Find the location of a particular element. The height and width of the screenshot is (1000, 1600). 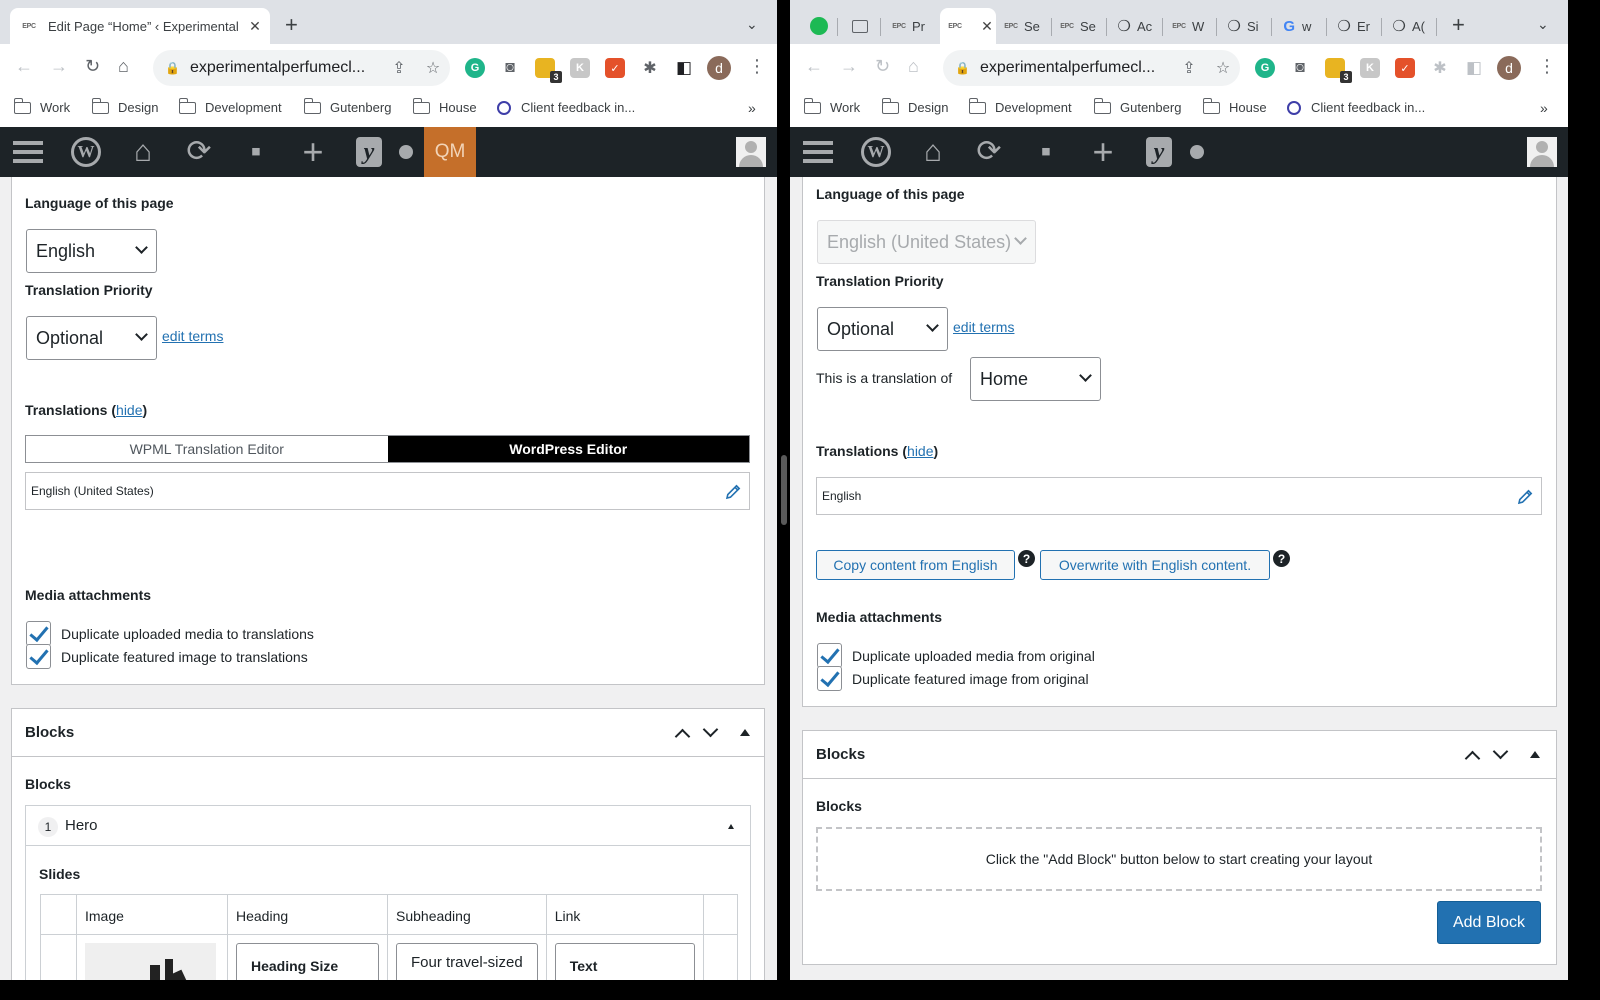

new-tab-icon: + is located at coordinates (1458, 25).